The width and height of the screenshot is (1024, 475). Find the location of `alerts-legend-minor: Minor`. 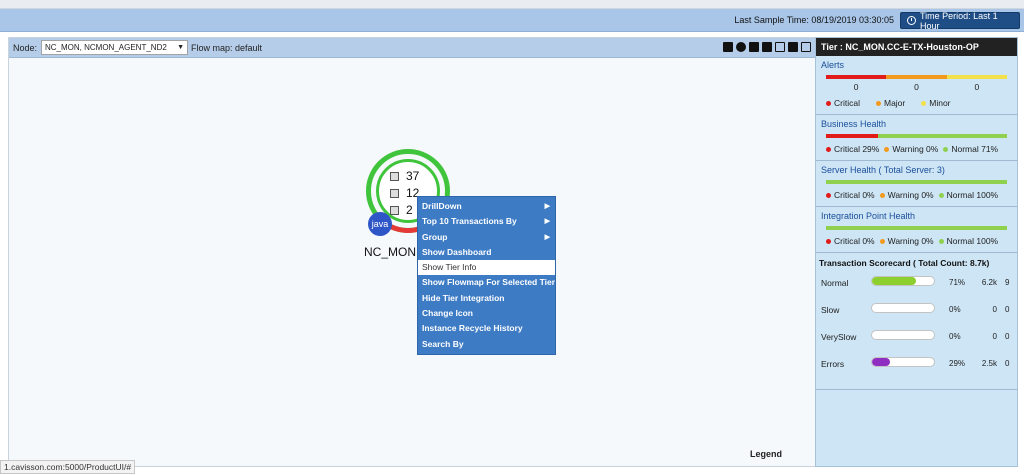

alerts-legend-minor: Minor is located at coordinates (936, 103).